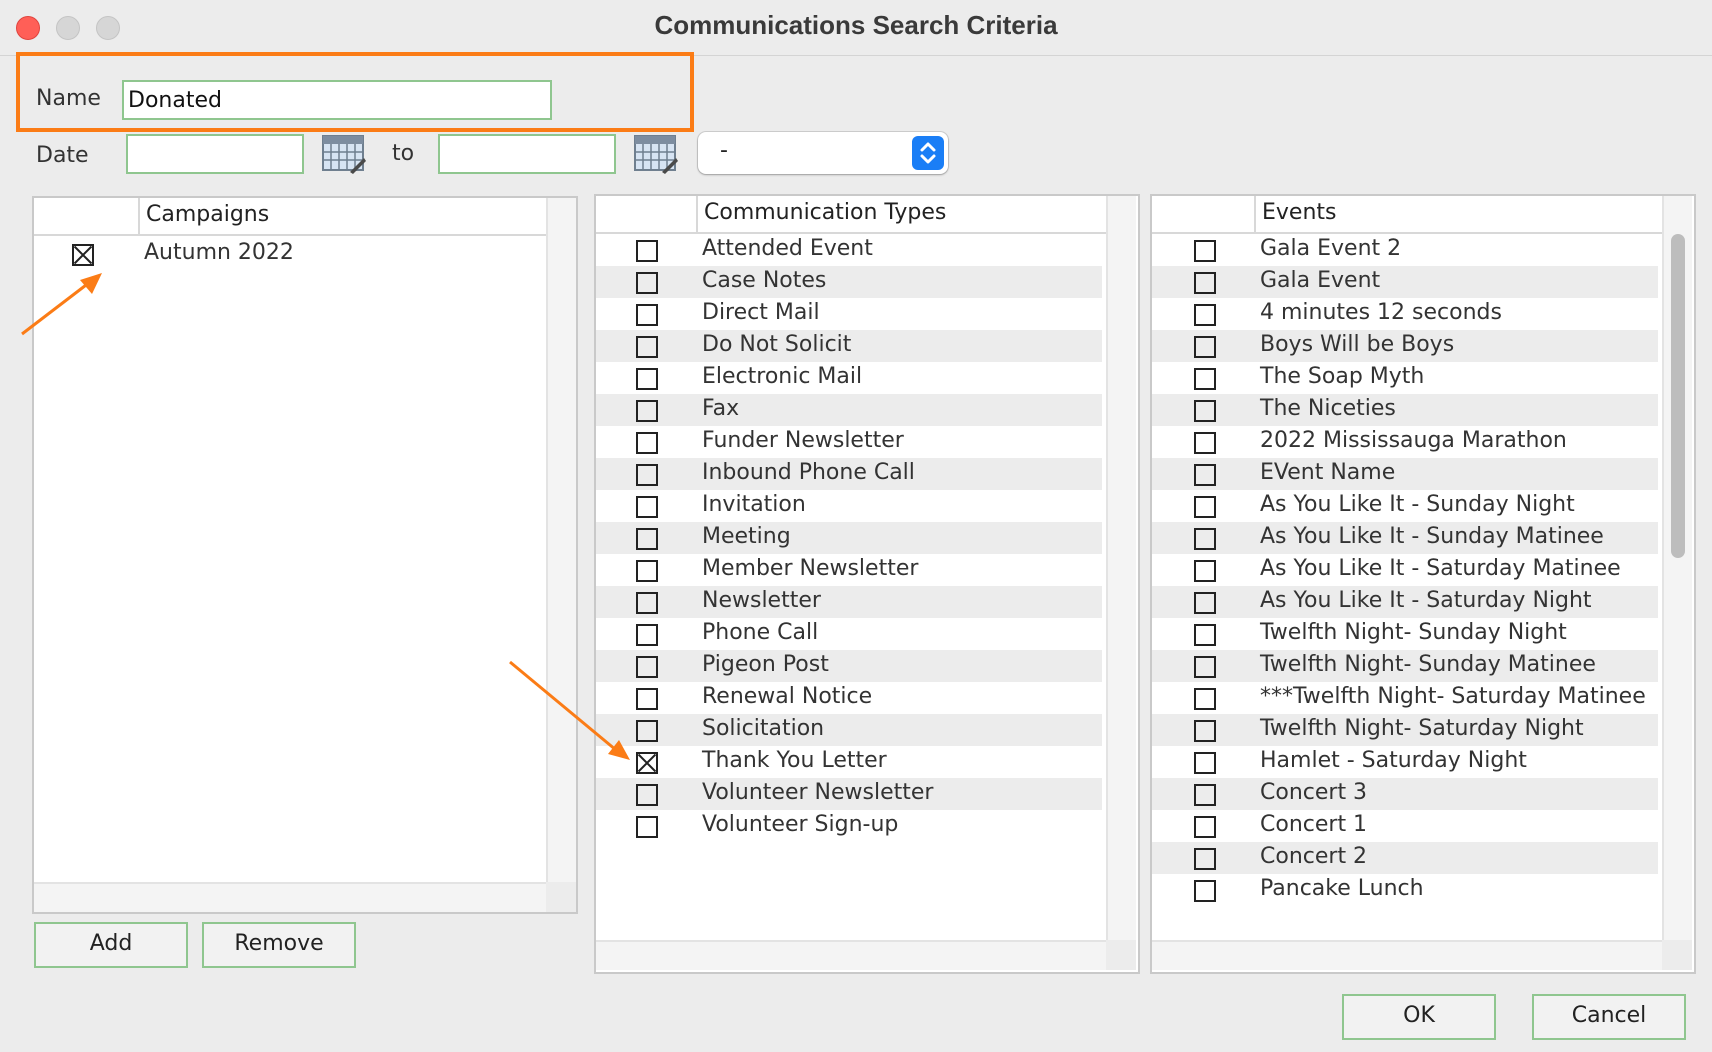 The height and width of the screenshot is (1052, 1712). What do you see at coordinates (1405, 474) in the screenshot?
I see `list-item: EVent Name` at bounding box center [1405, 474].